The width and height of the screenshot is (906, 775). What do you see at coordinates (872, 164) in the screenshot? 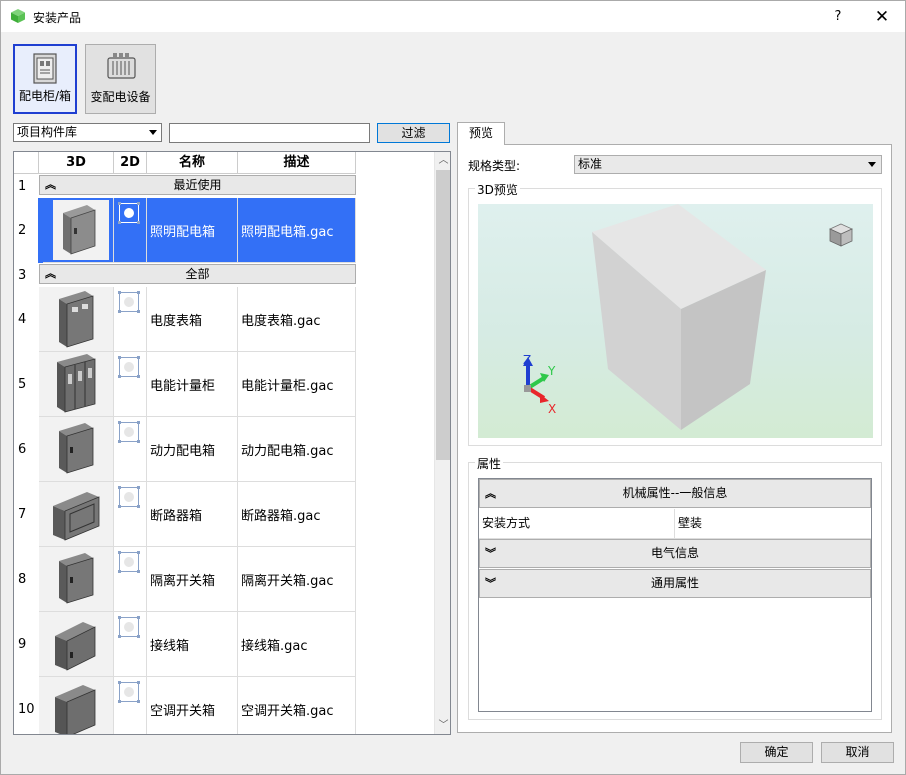
I see `chevron-down-icon` at bounding box center [872, 164].